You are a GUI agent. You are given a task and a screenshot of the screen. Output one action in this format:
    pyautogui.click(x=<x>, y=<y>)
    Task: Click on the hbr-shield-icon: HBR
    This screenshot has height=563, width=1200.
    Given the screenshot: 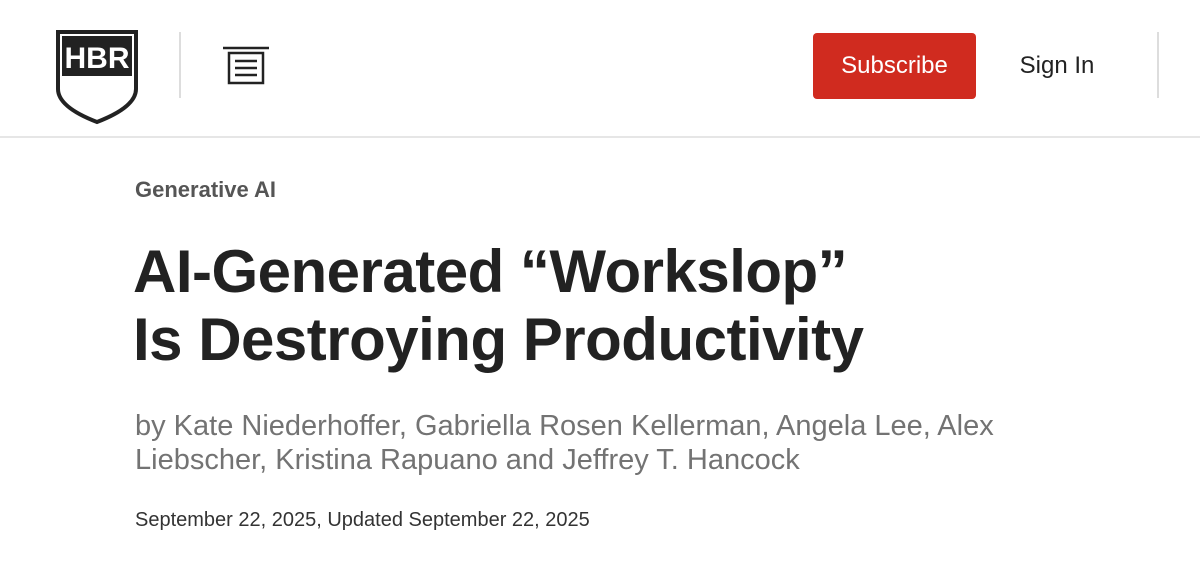 What is the action you would take?
    pyautogui.click(x=97, y=77)
    